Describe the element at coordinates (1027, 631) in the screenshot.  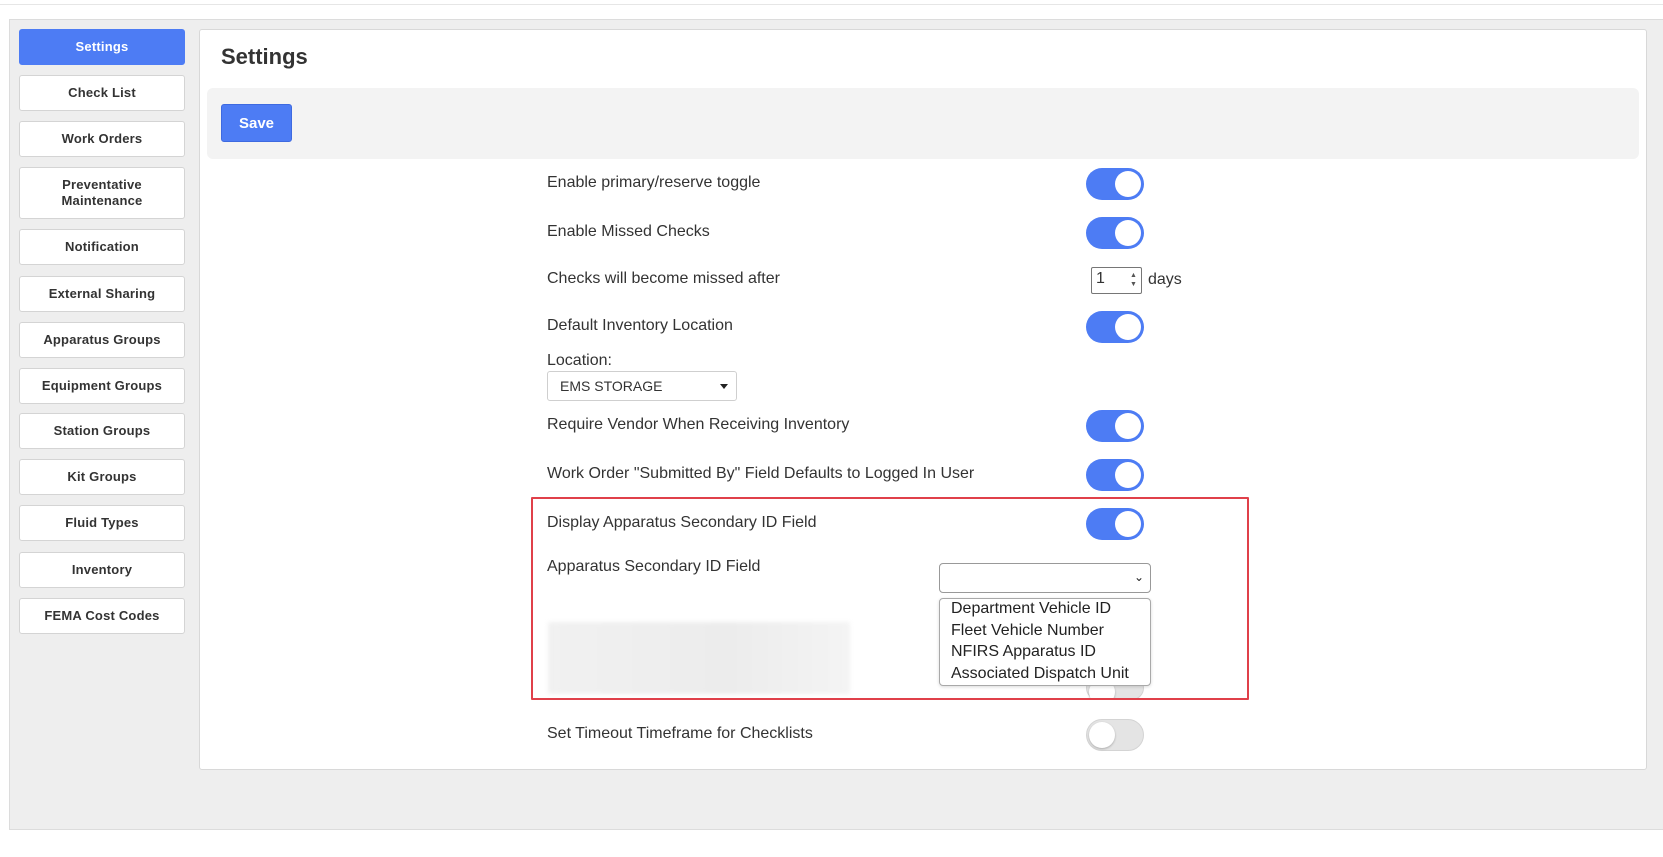
I see `dropdown-option-fleet-vehicle-number: Fleet Vehicle Number` at that location.